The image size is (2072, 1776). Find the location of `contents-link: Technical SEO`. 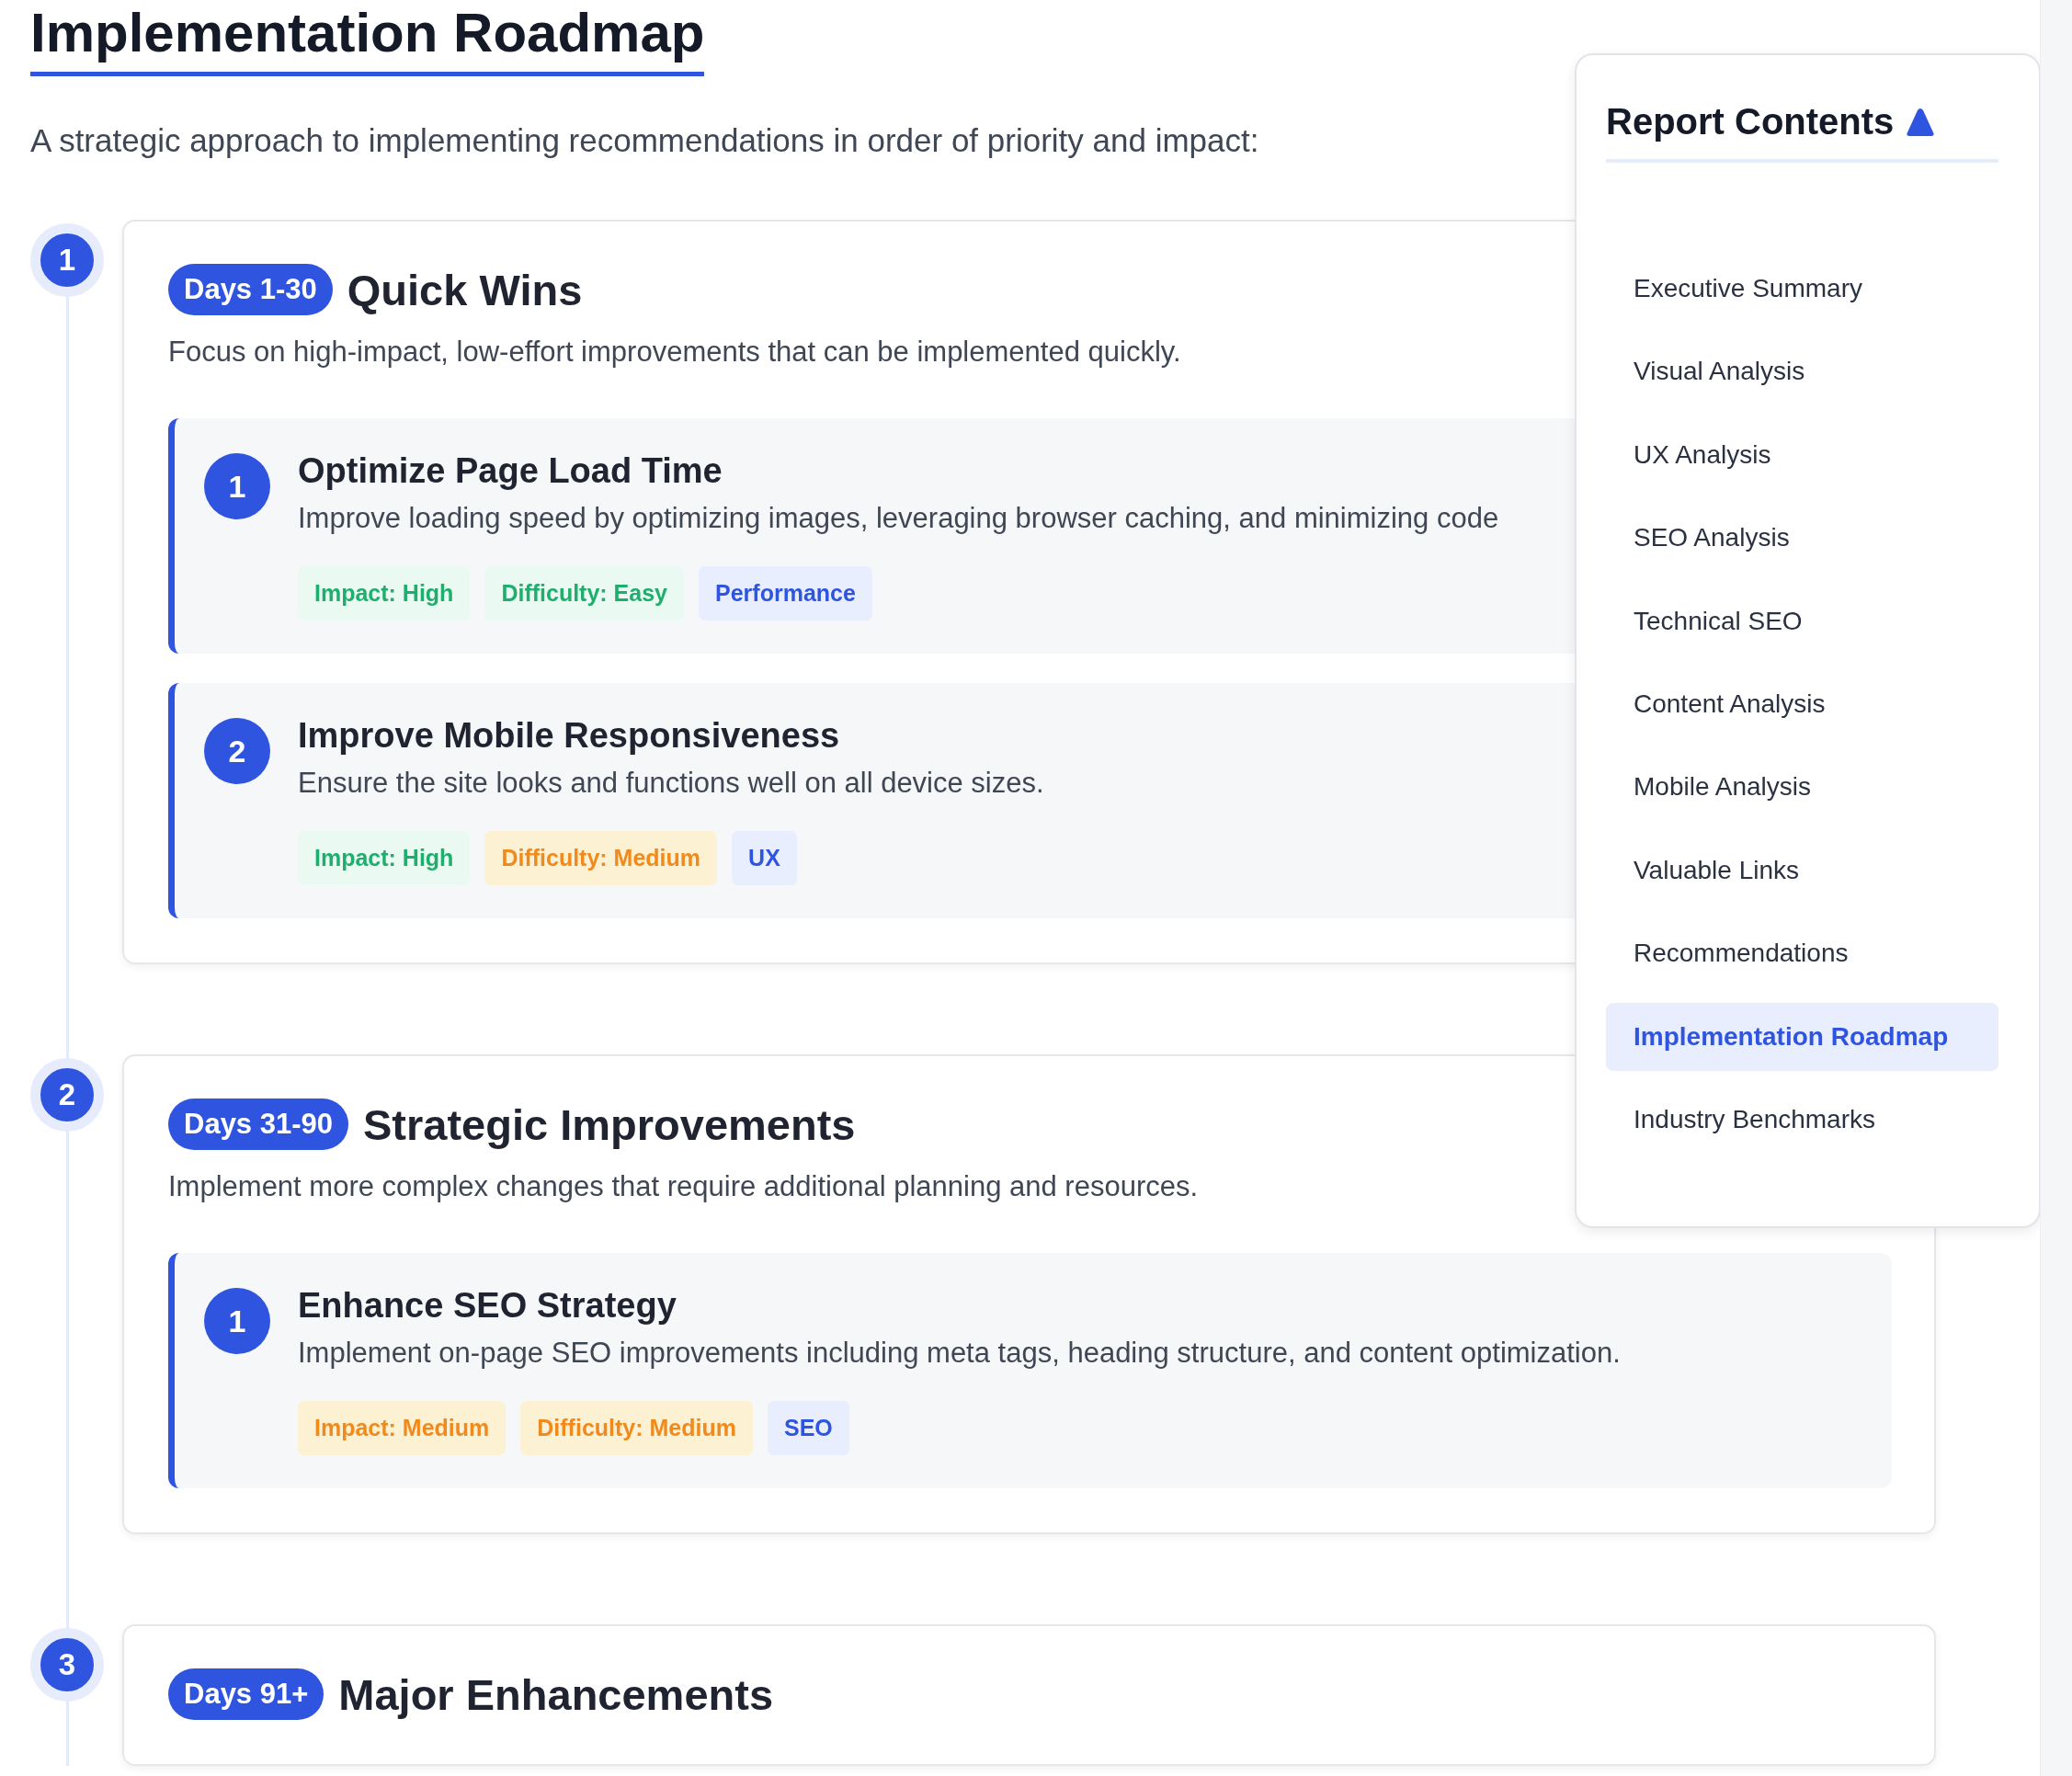

contents-link: Technical SEO is located at coordinates (1802, 620).